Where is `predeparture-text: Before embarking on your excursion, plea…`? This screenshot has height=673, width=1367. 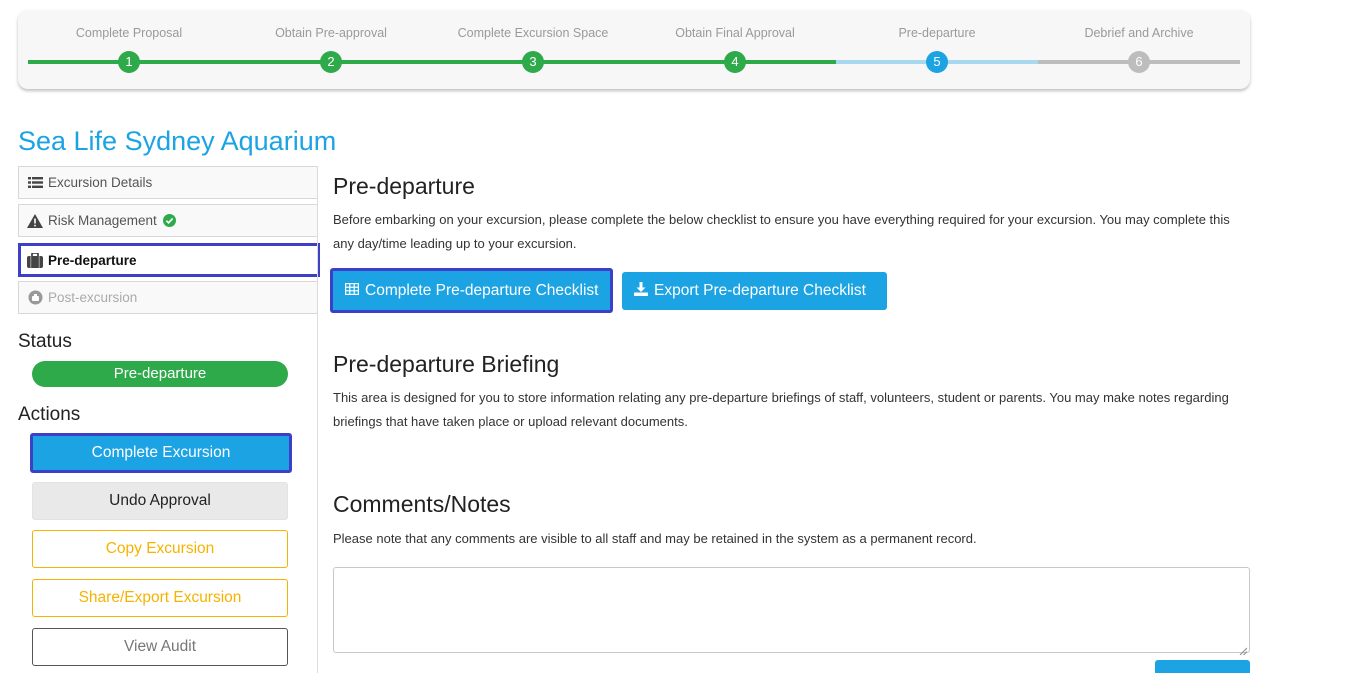
predeparture-text: Before embarking on your excursion, plea… is located at coordinates (781, 231).